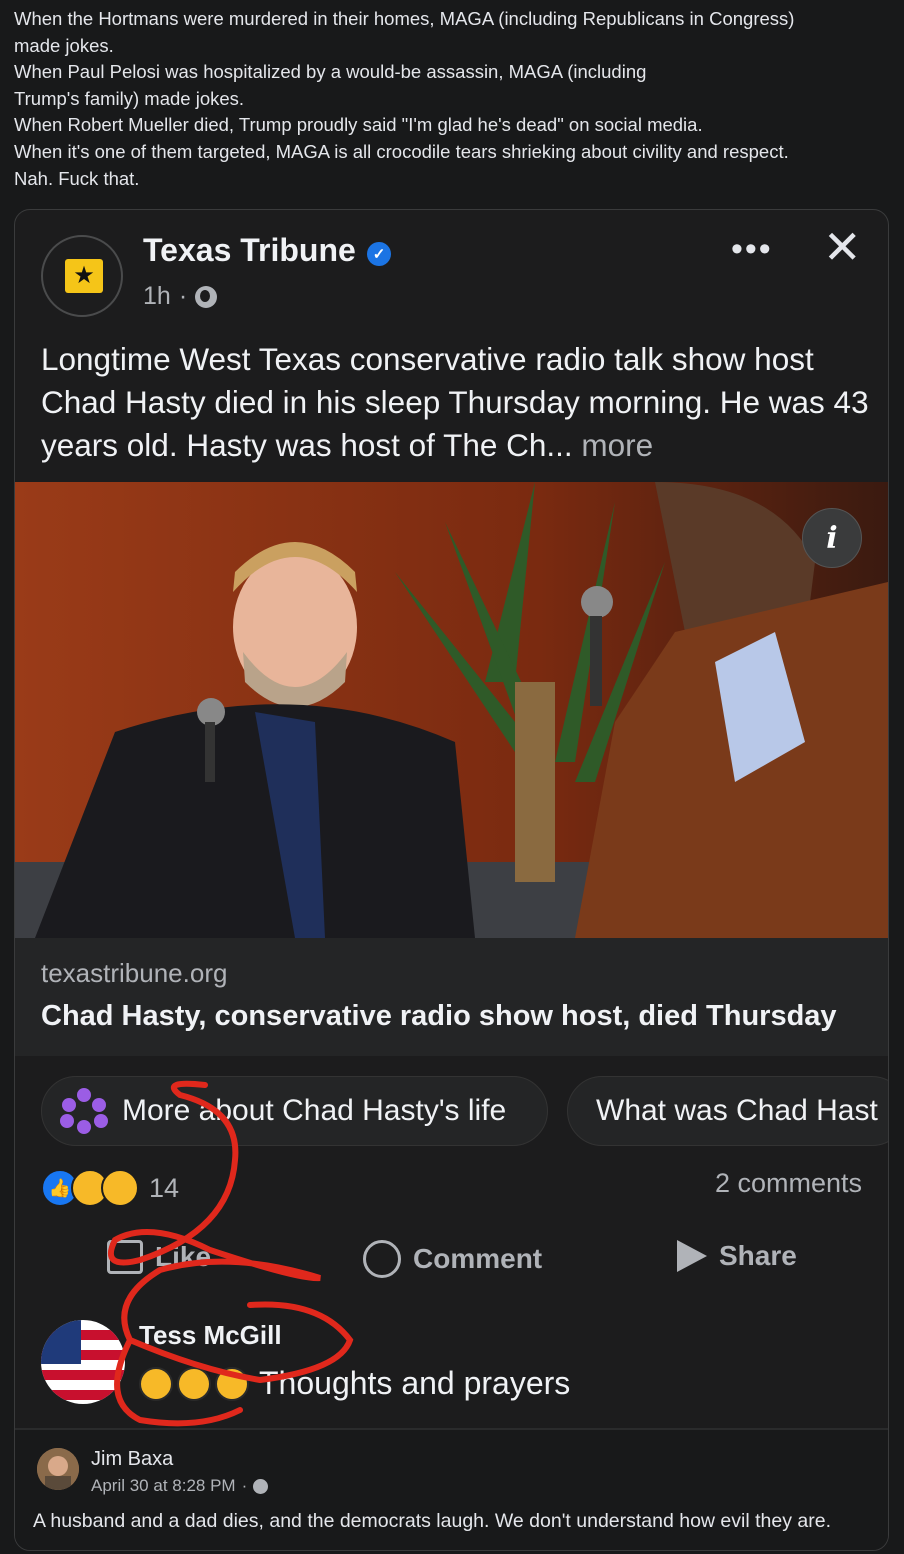  I want to click on comment-button: Comment, so click(452, 1259).